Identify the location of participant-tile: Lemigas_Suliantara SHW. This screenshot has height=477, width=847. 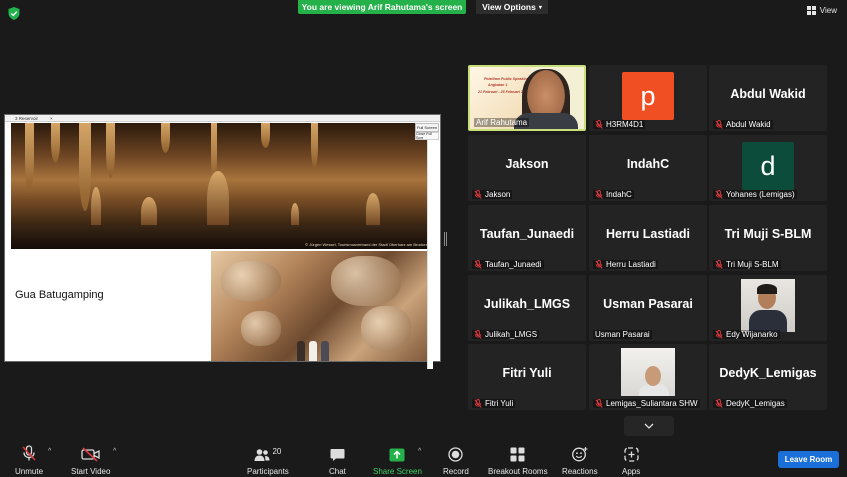
(648, 377).